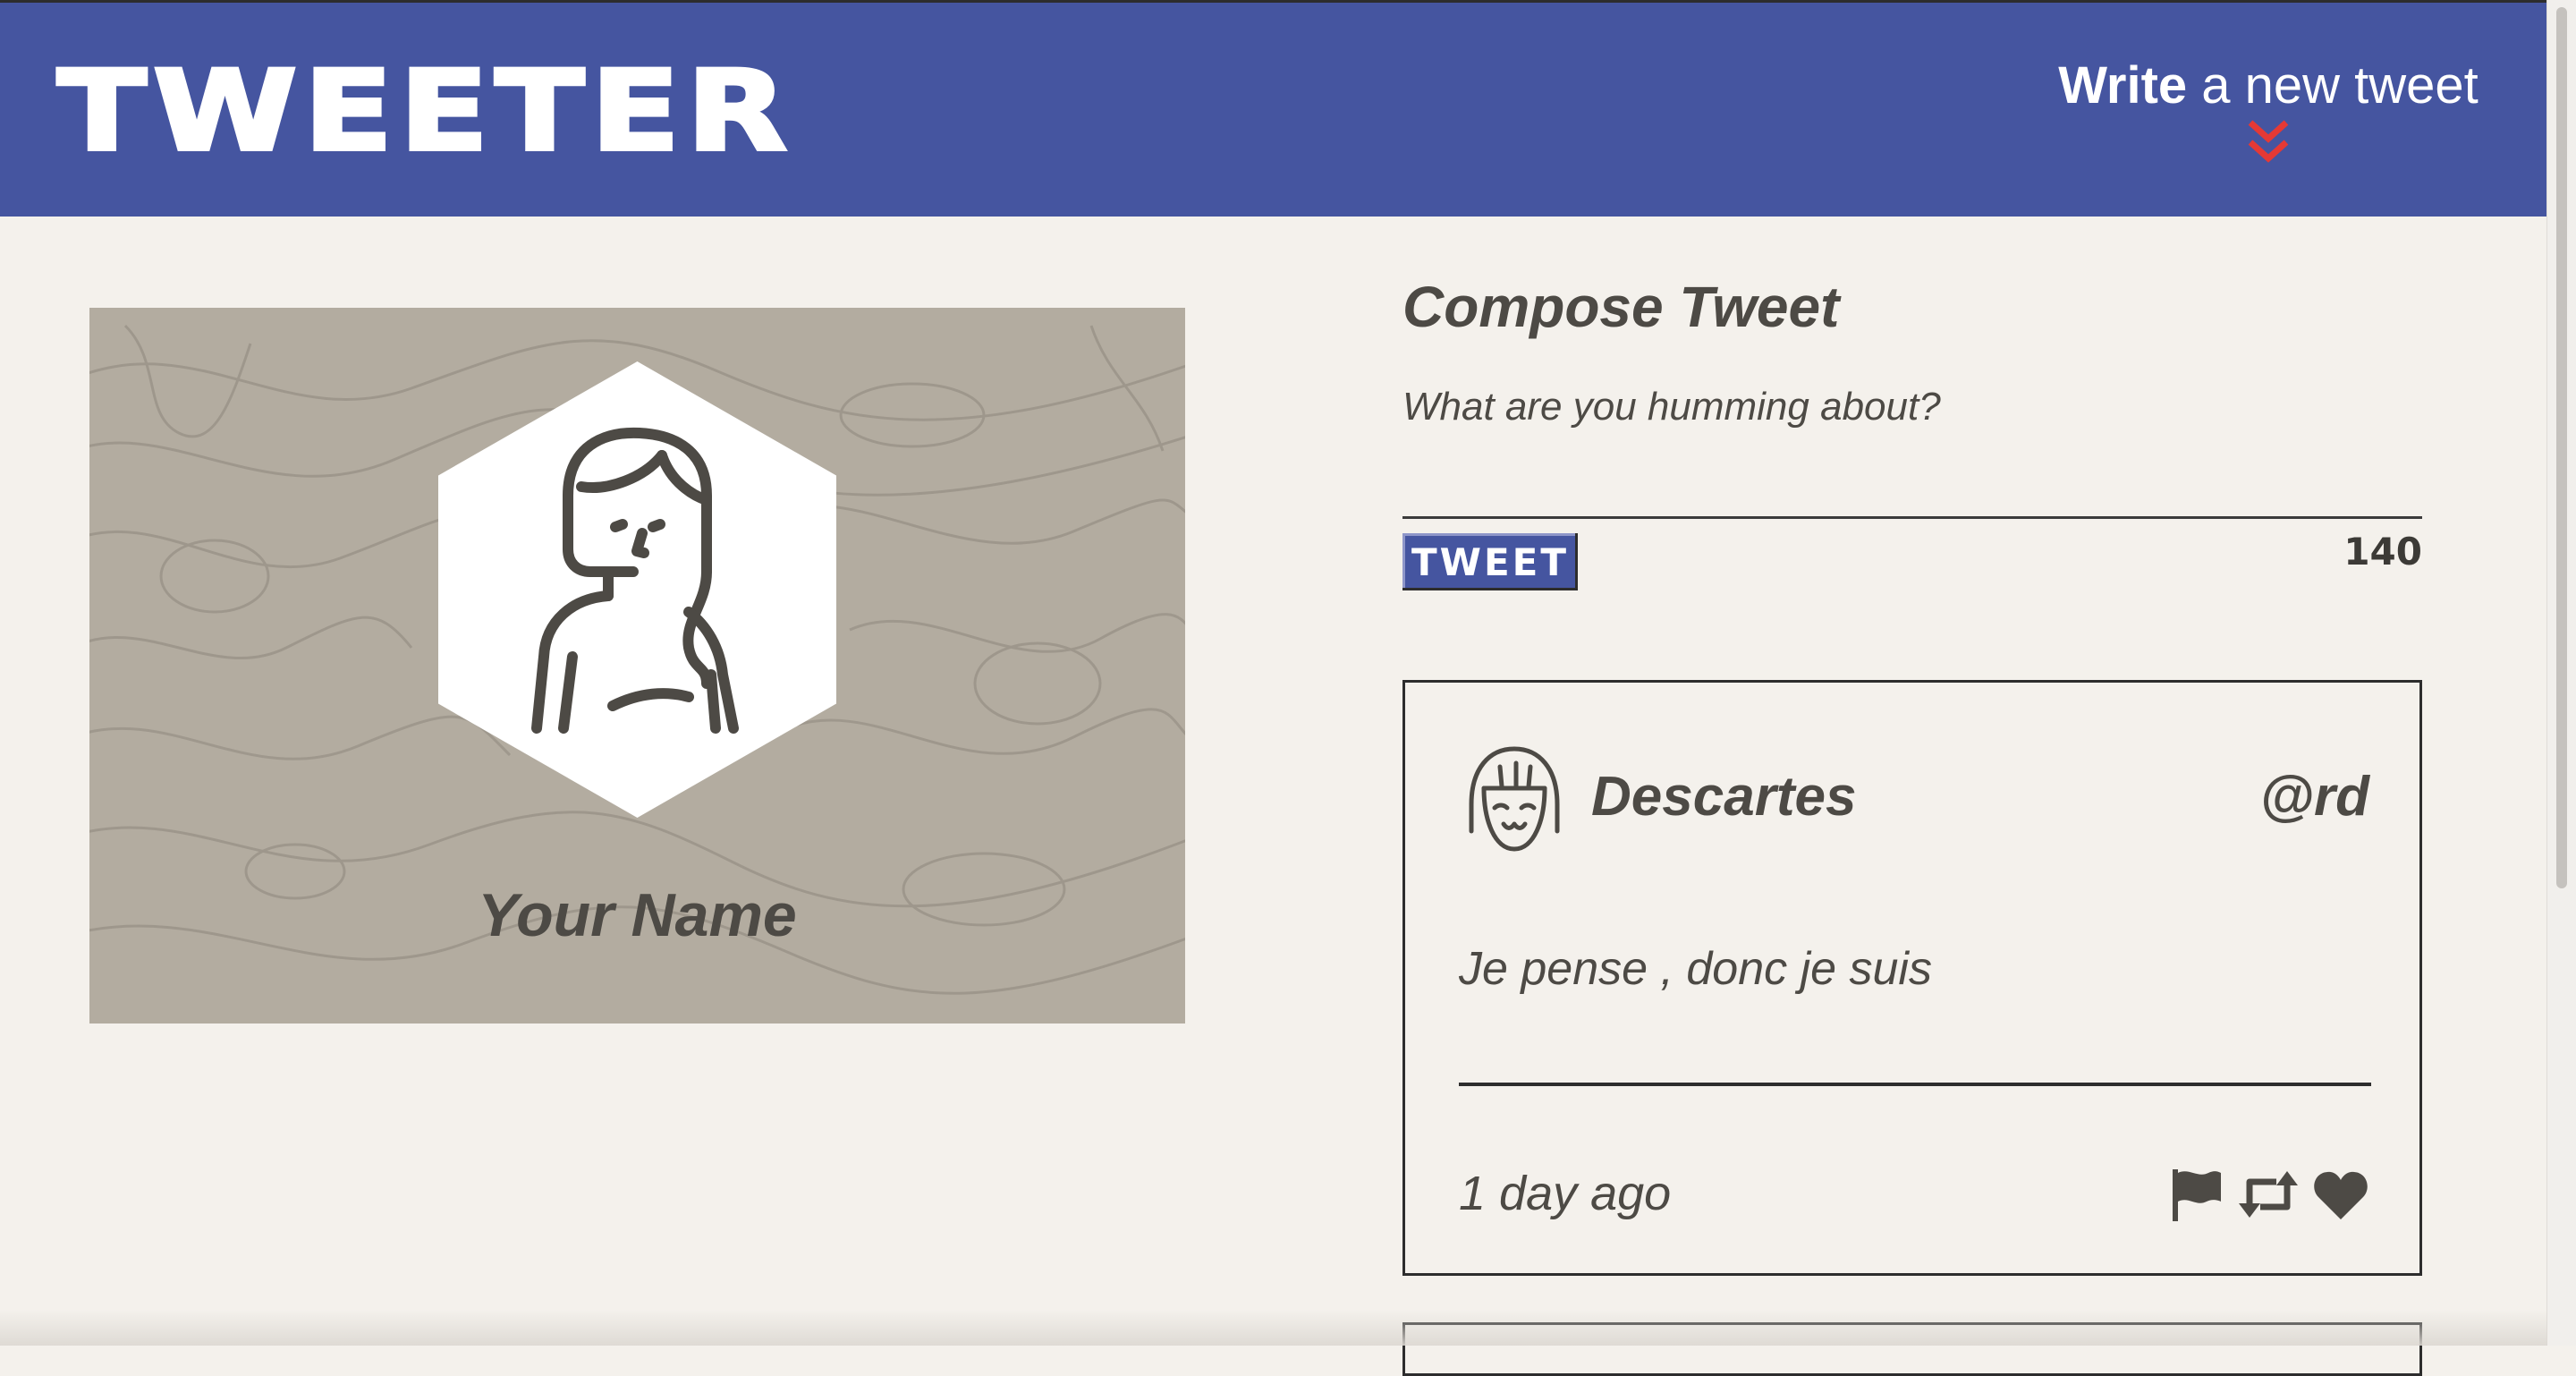  Describe the element at coordinates (1490, 561) in the screenshot. I see `tweet-submit-button: TWEET` at that location.